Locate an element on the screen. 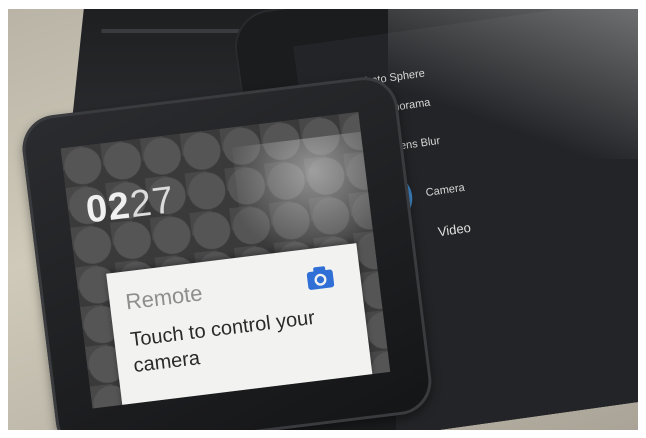 The image size is (646, 438). time-minutes: 27 is located at coordinates (152, 203).